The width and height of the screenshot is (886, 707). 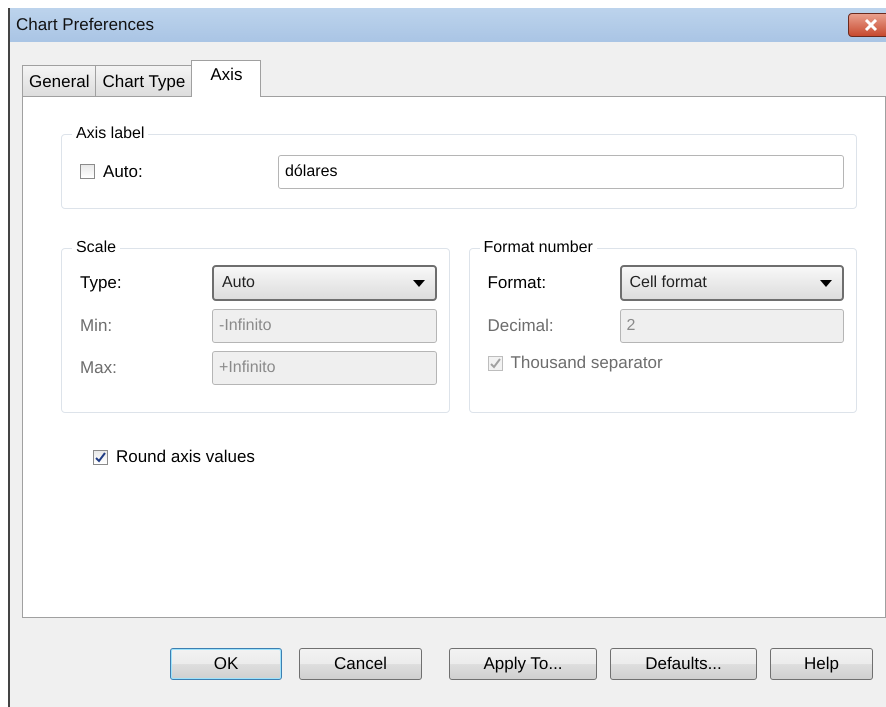 I want to click on field-label: Min:, so click(x=97, y=326).